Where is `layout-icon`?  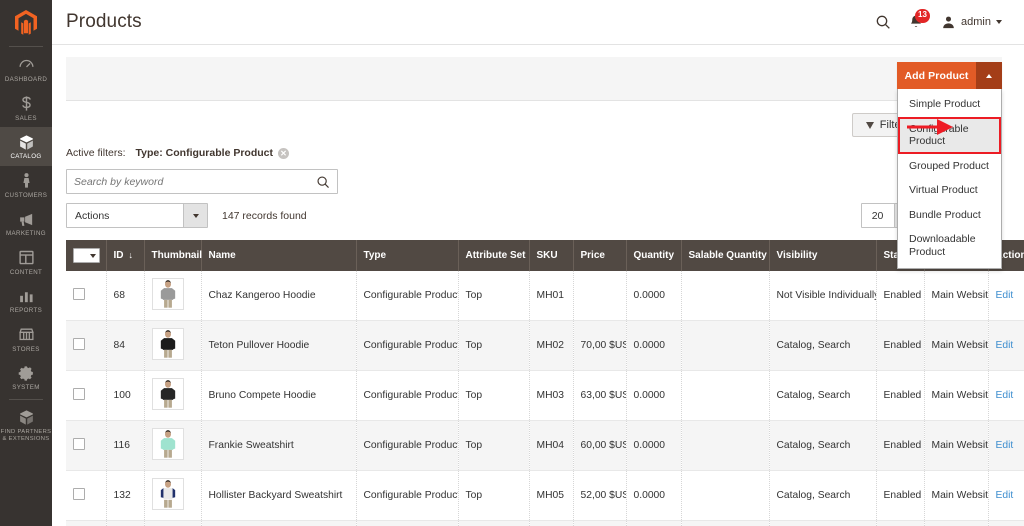
layout-icon is located at coordinates (26, 258).